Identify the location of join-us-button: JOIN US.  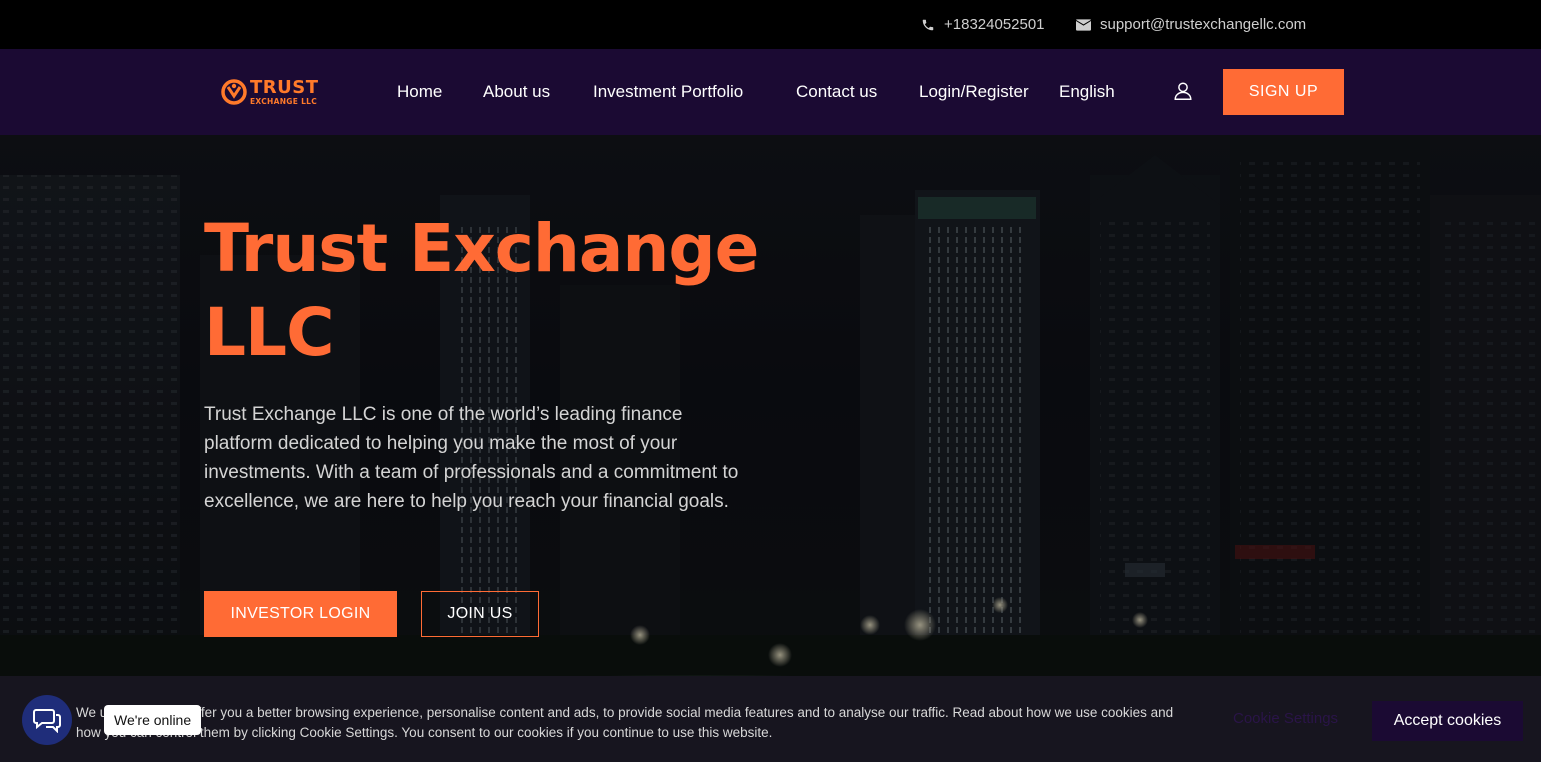
(480, 614).